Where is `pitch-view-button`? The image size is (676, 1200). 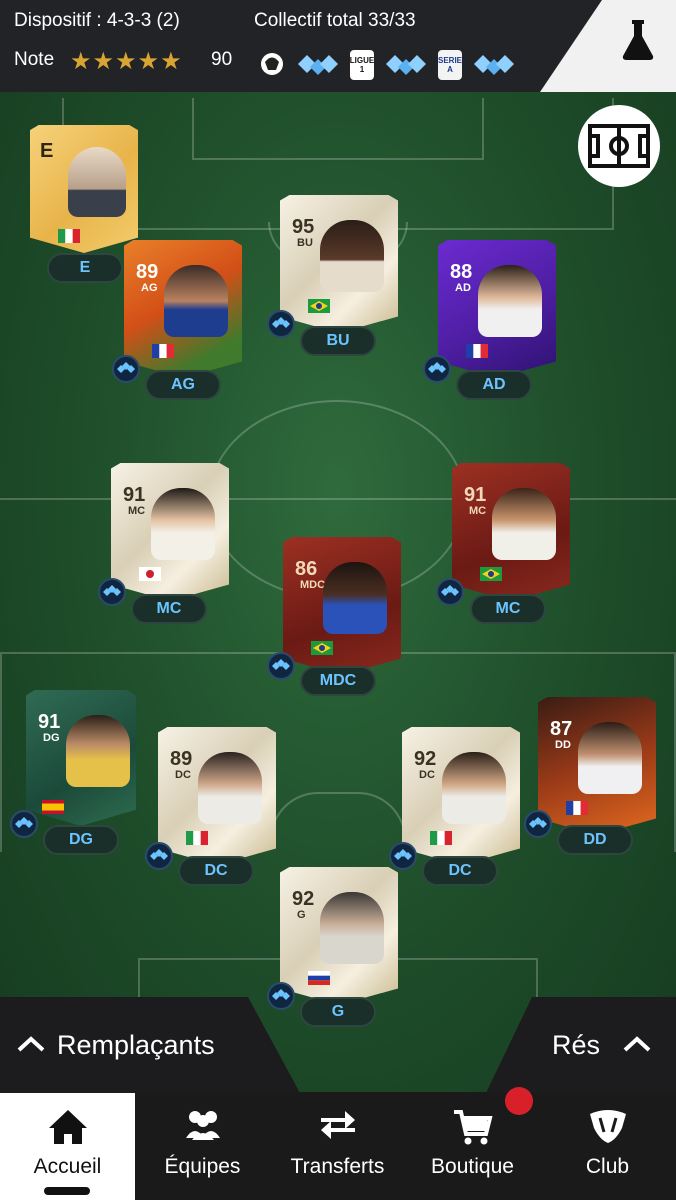 pitch-view-button is located at coordinates (619, 146).